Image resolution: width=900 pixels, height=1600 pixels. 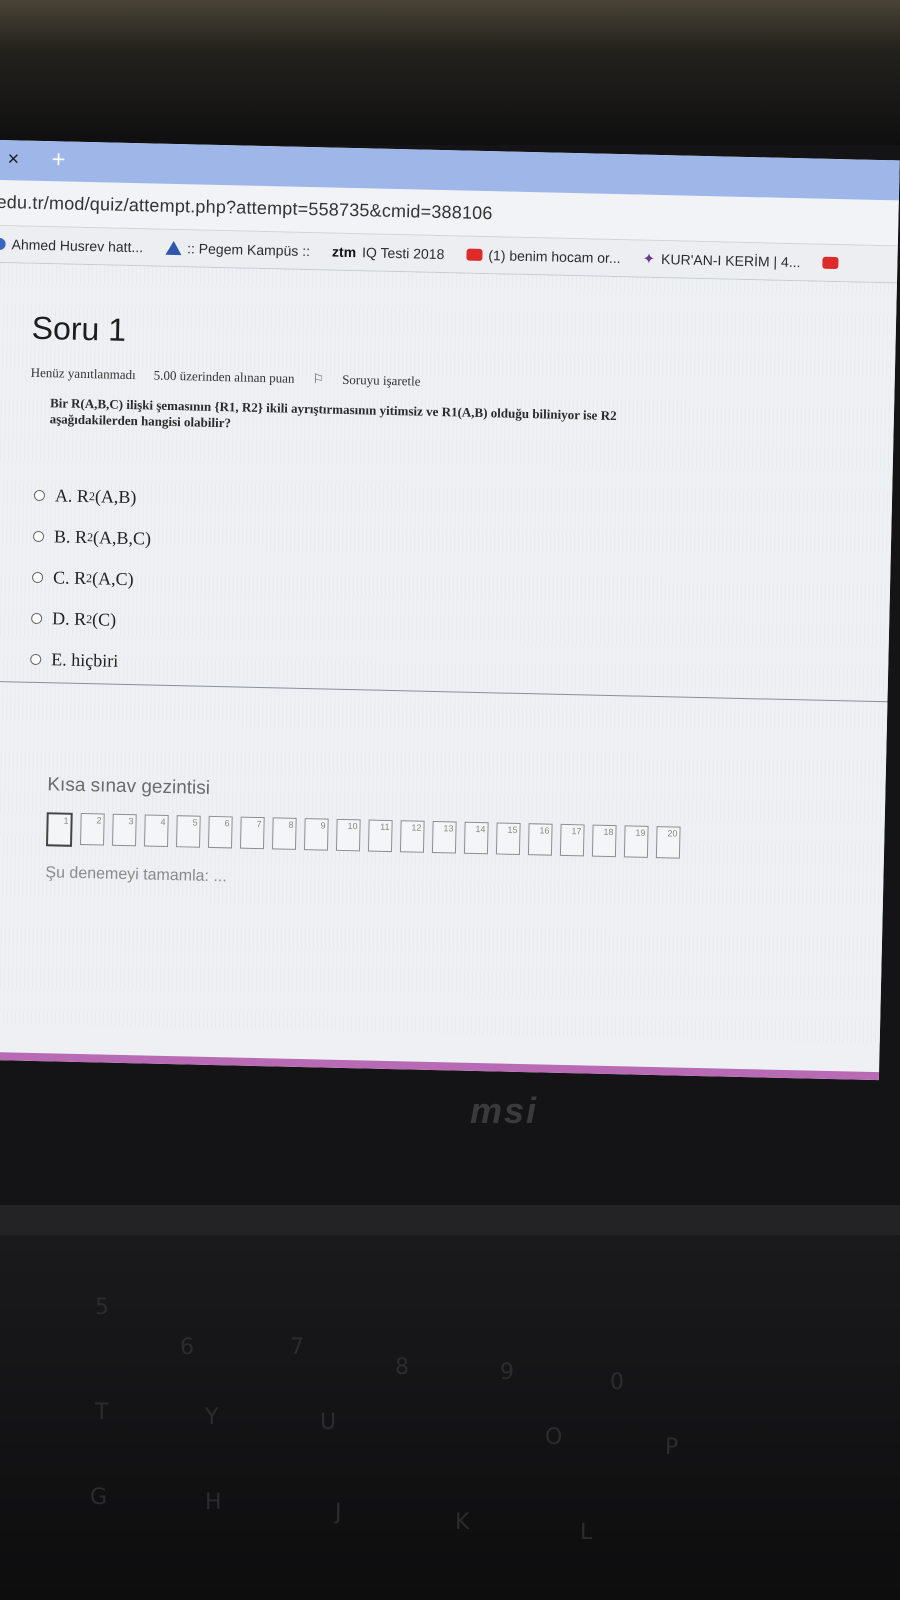 What do you see at coordinates (380, 836) in the screenshot?
I see `quiz-nav-button: 11` at bounding box center [380, 836].